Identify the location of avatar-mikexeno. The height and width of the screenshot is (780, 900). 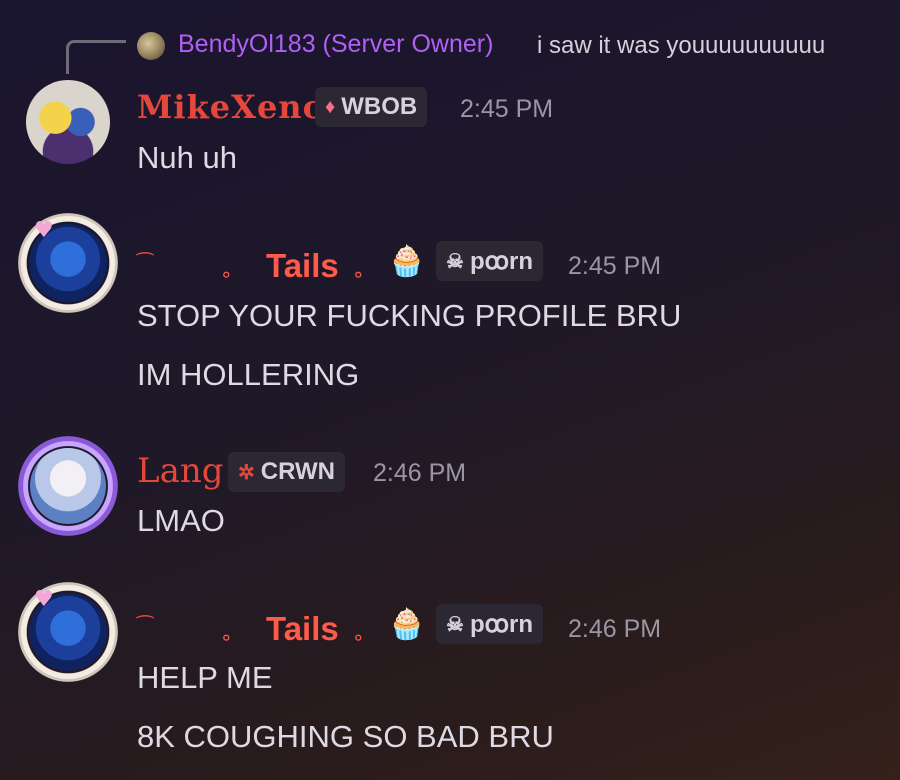
(68, 122).